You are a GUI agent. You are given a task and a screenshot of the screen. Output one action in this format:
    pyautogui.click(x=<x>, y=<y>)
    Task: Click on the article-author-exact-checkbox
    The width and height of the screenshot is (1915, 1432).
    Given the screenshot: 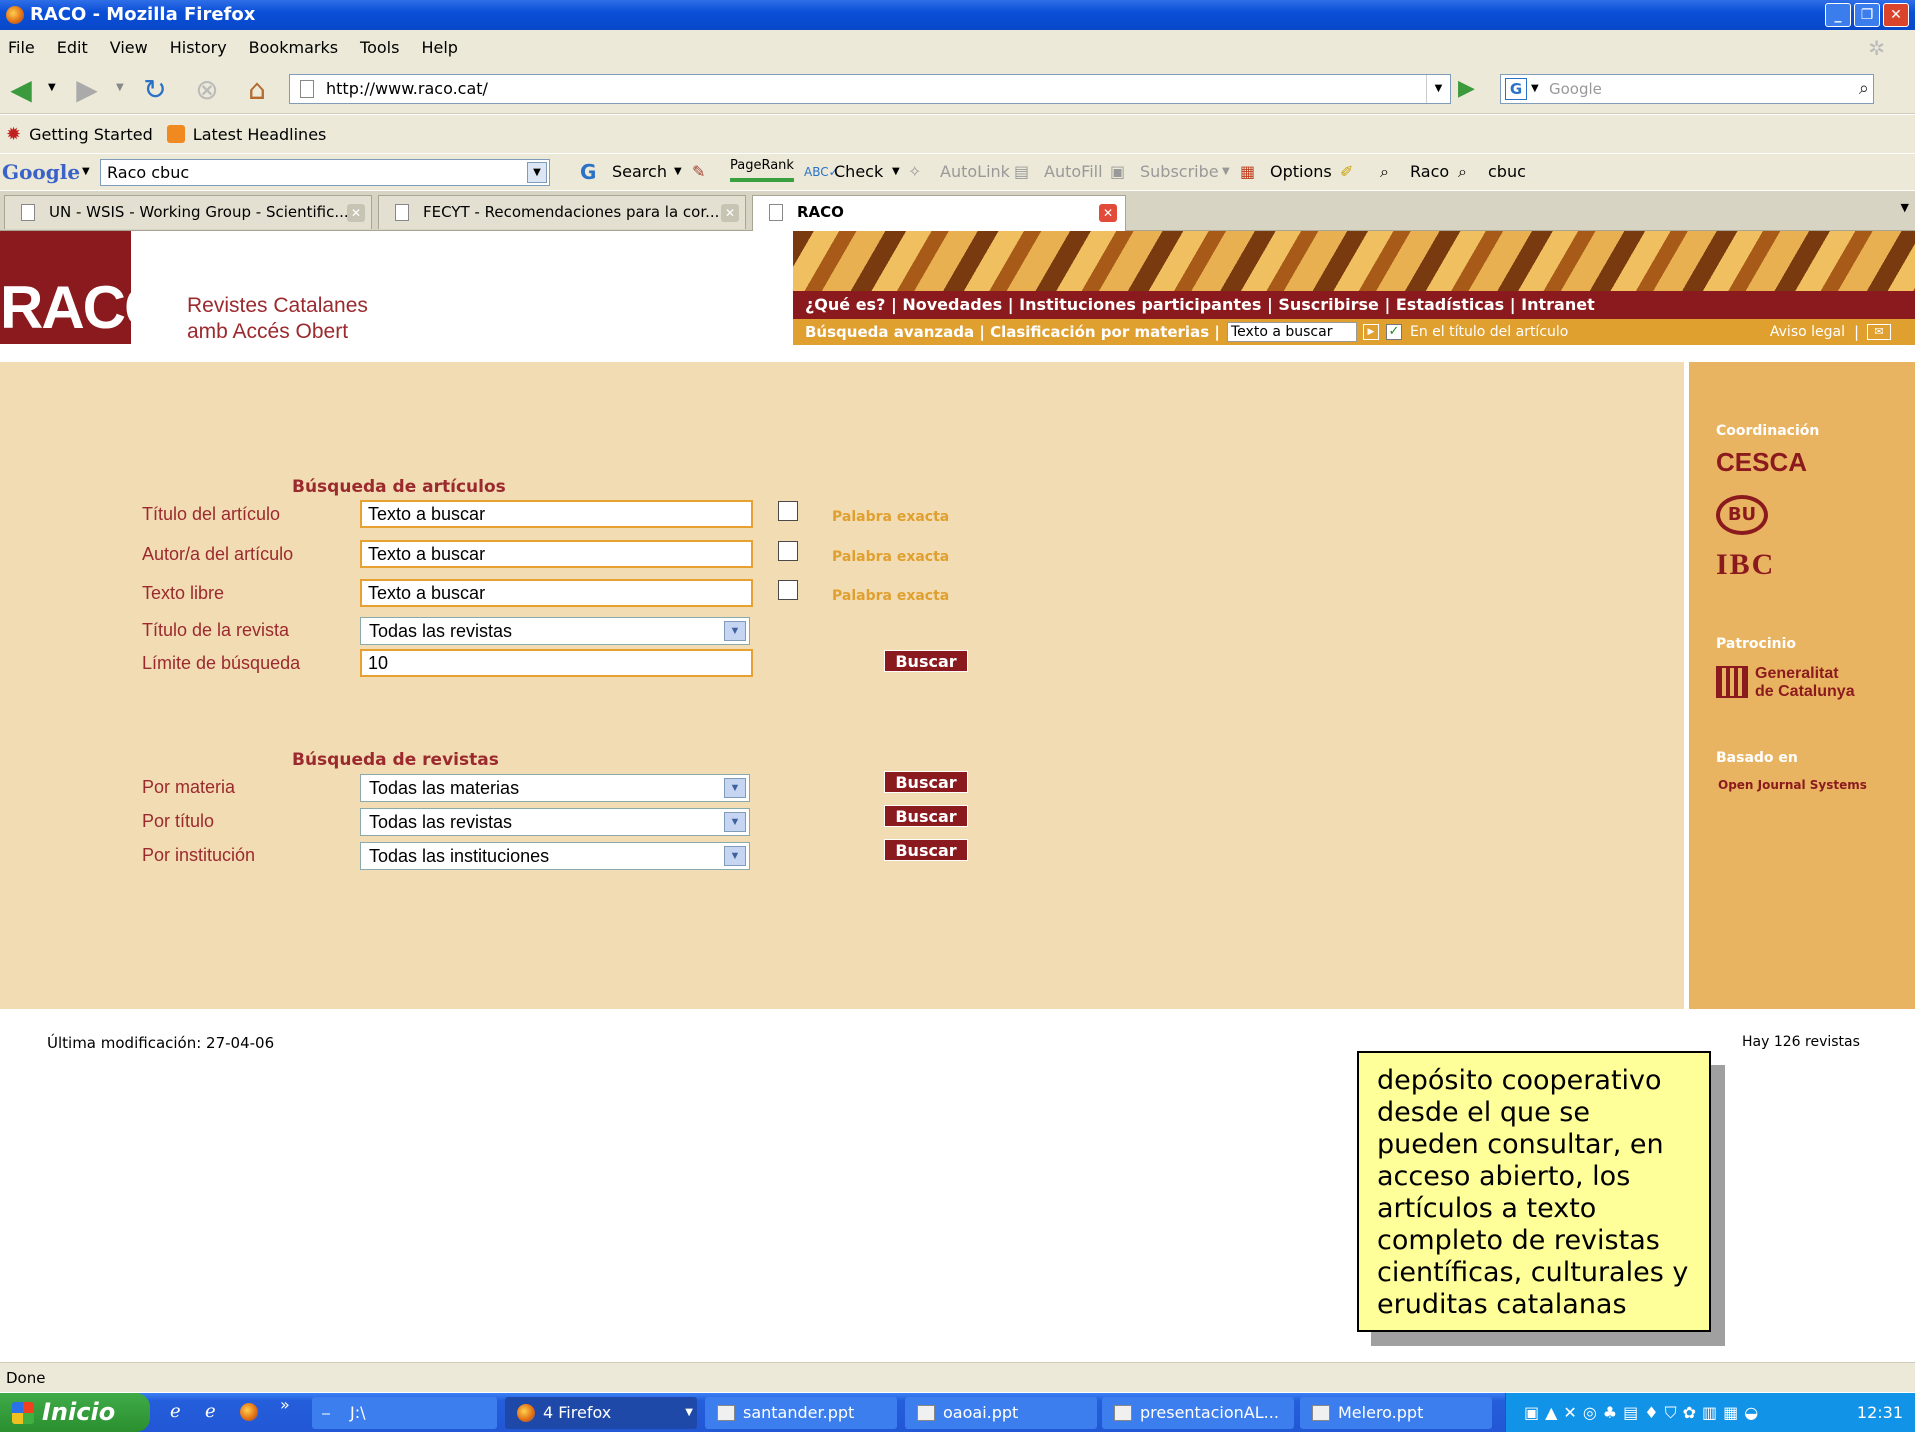 What is the action you would take?
    pyautogui.click(x=788, y=551)
    